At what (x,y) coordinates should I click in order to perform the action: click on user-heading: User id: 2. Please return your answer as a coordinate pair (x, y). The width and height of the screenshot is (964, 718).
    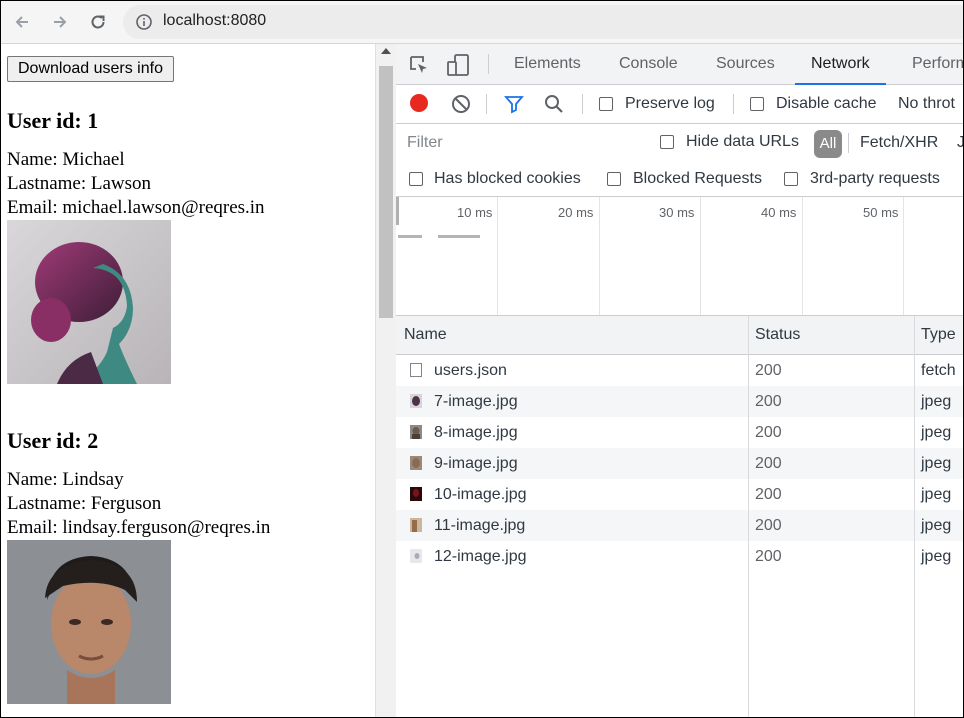
    Looking at the image, I should click on (53, 440).